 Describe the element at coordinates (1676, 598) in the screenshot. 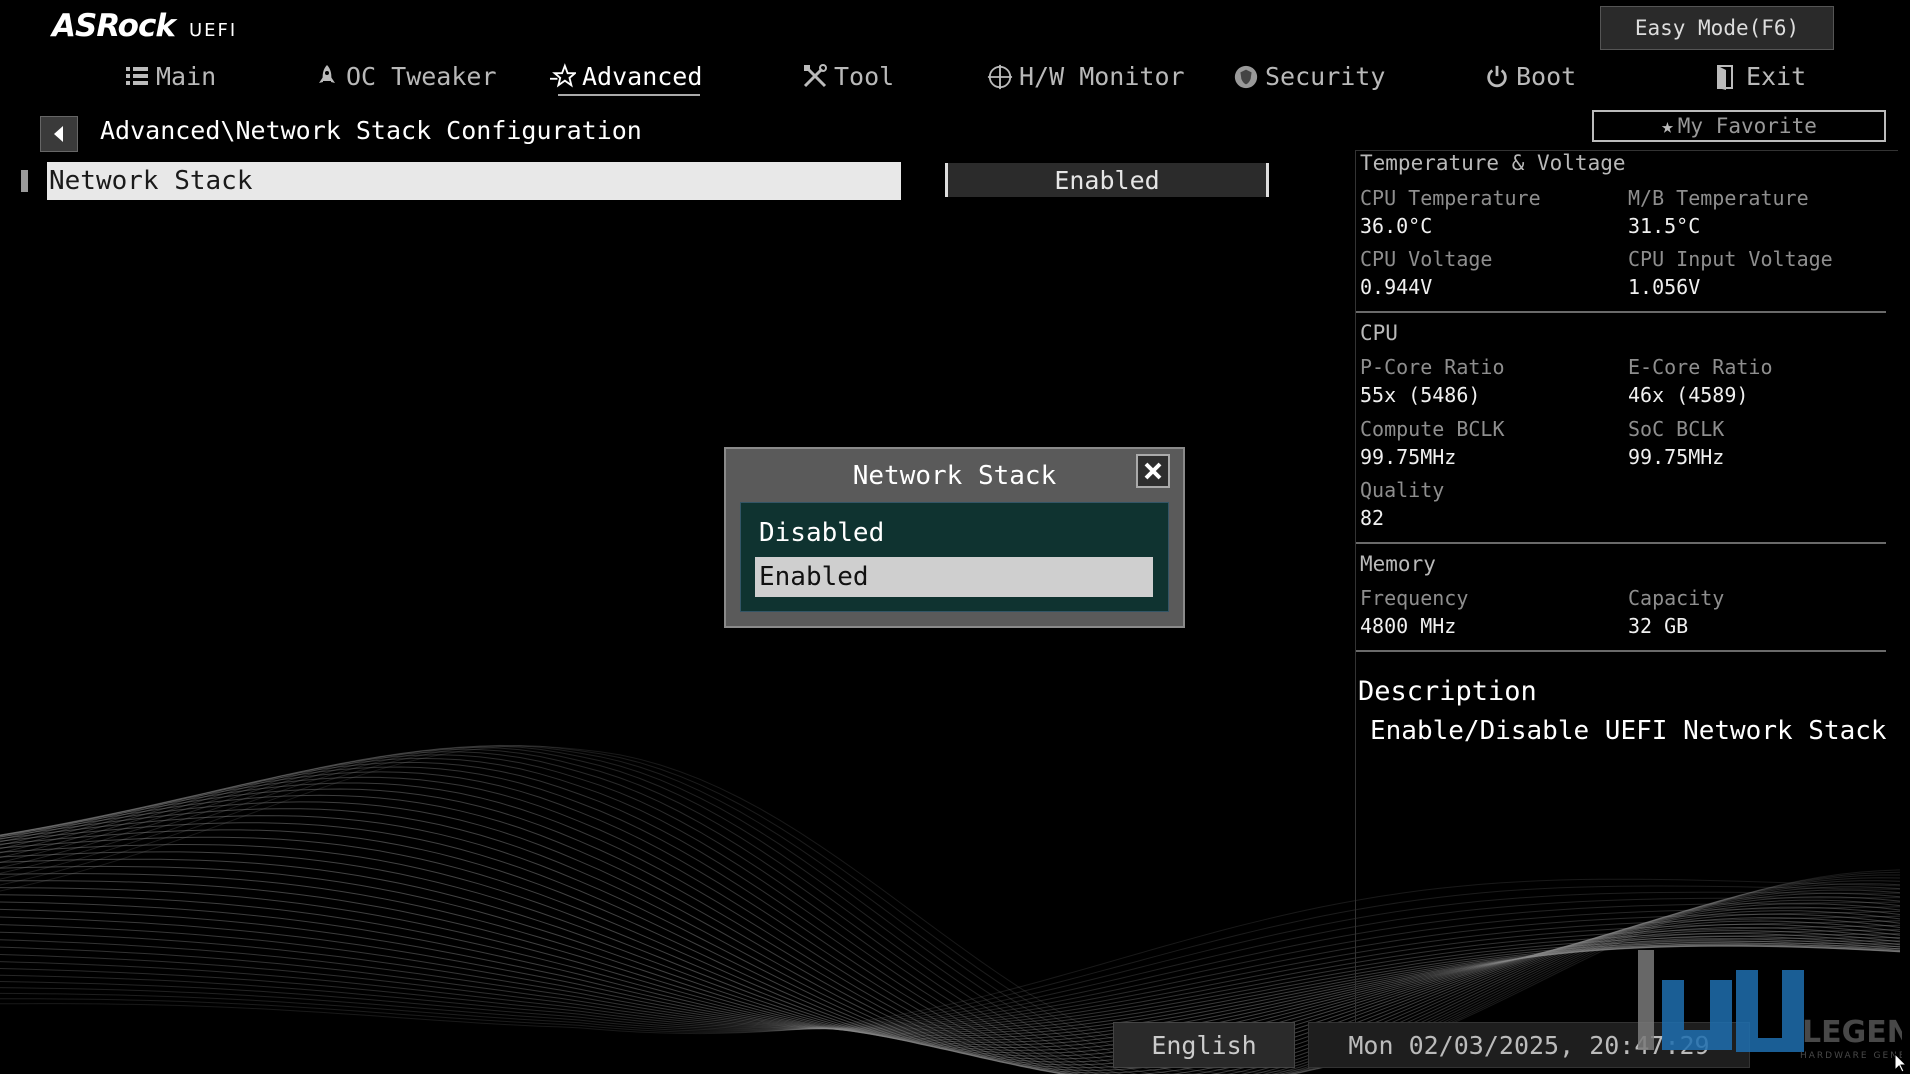

I see `capacity-label: Capacity` at that location.